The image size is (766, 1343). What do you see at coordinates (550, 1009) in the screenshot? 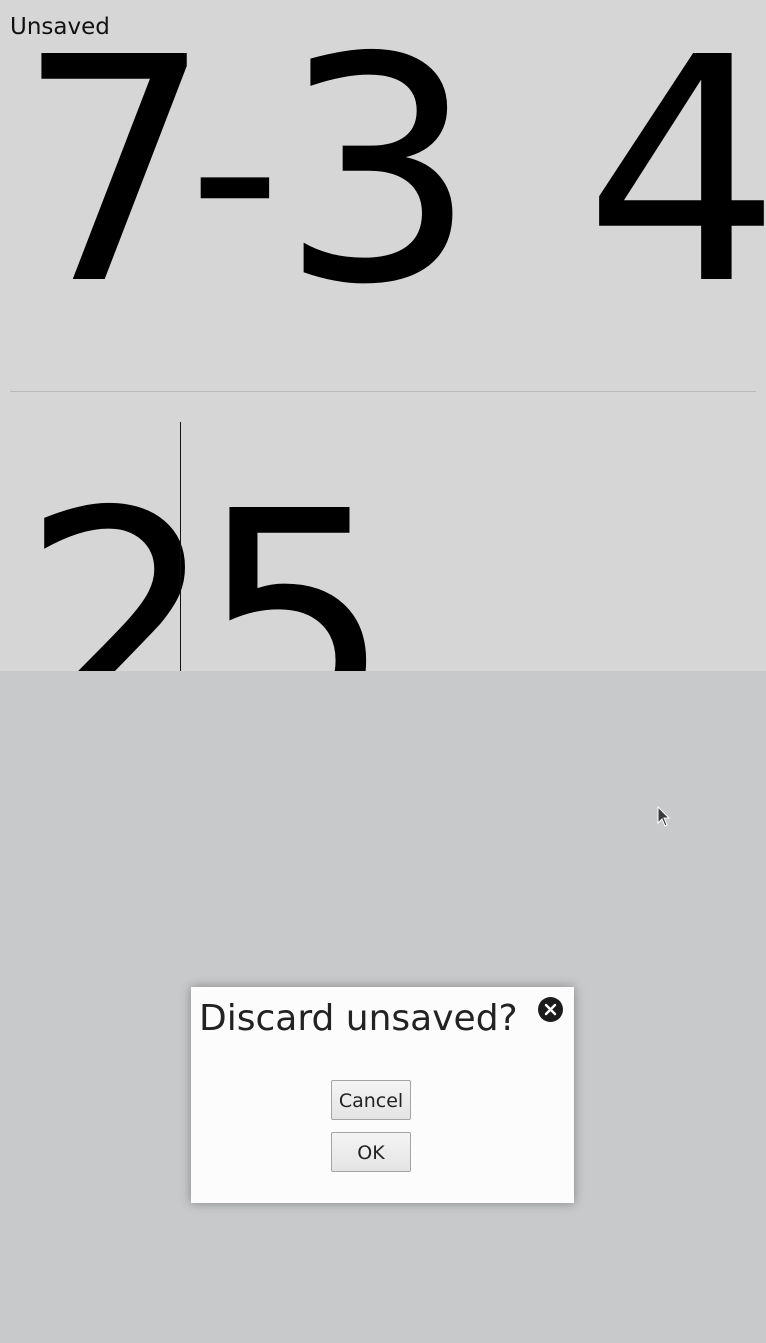
I see `close-icon` at bounding box center [550, 1009].